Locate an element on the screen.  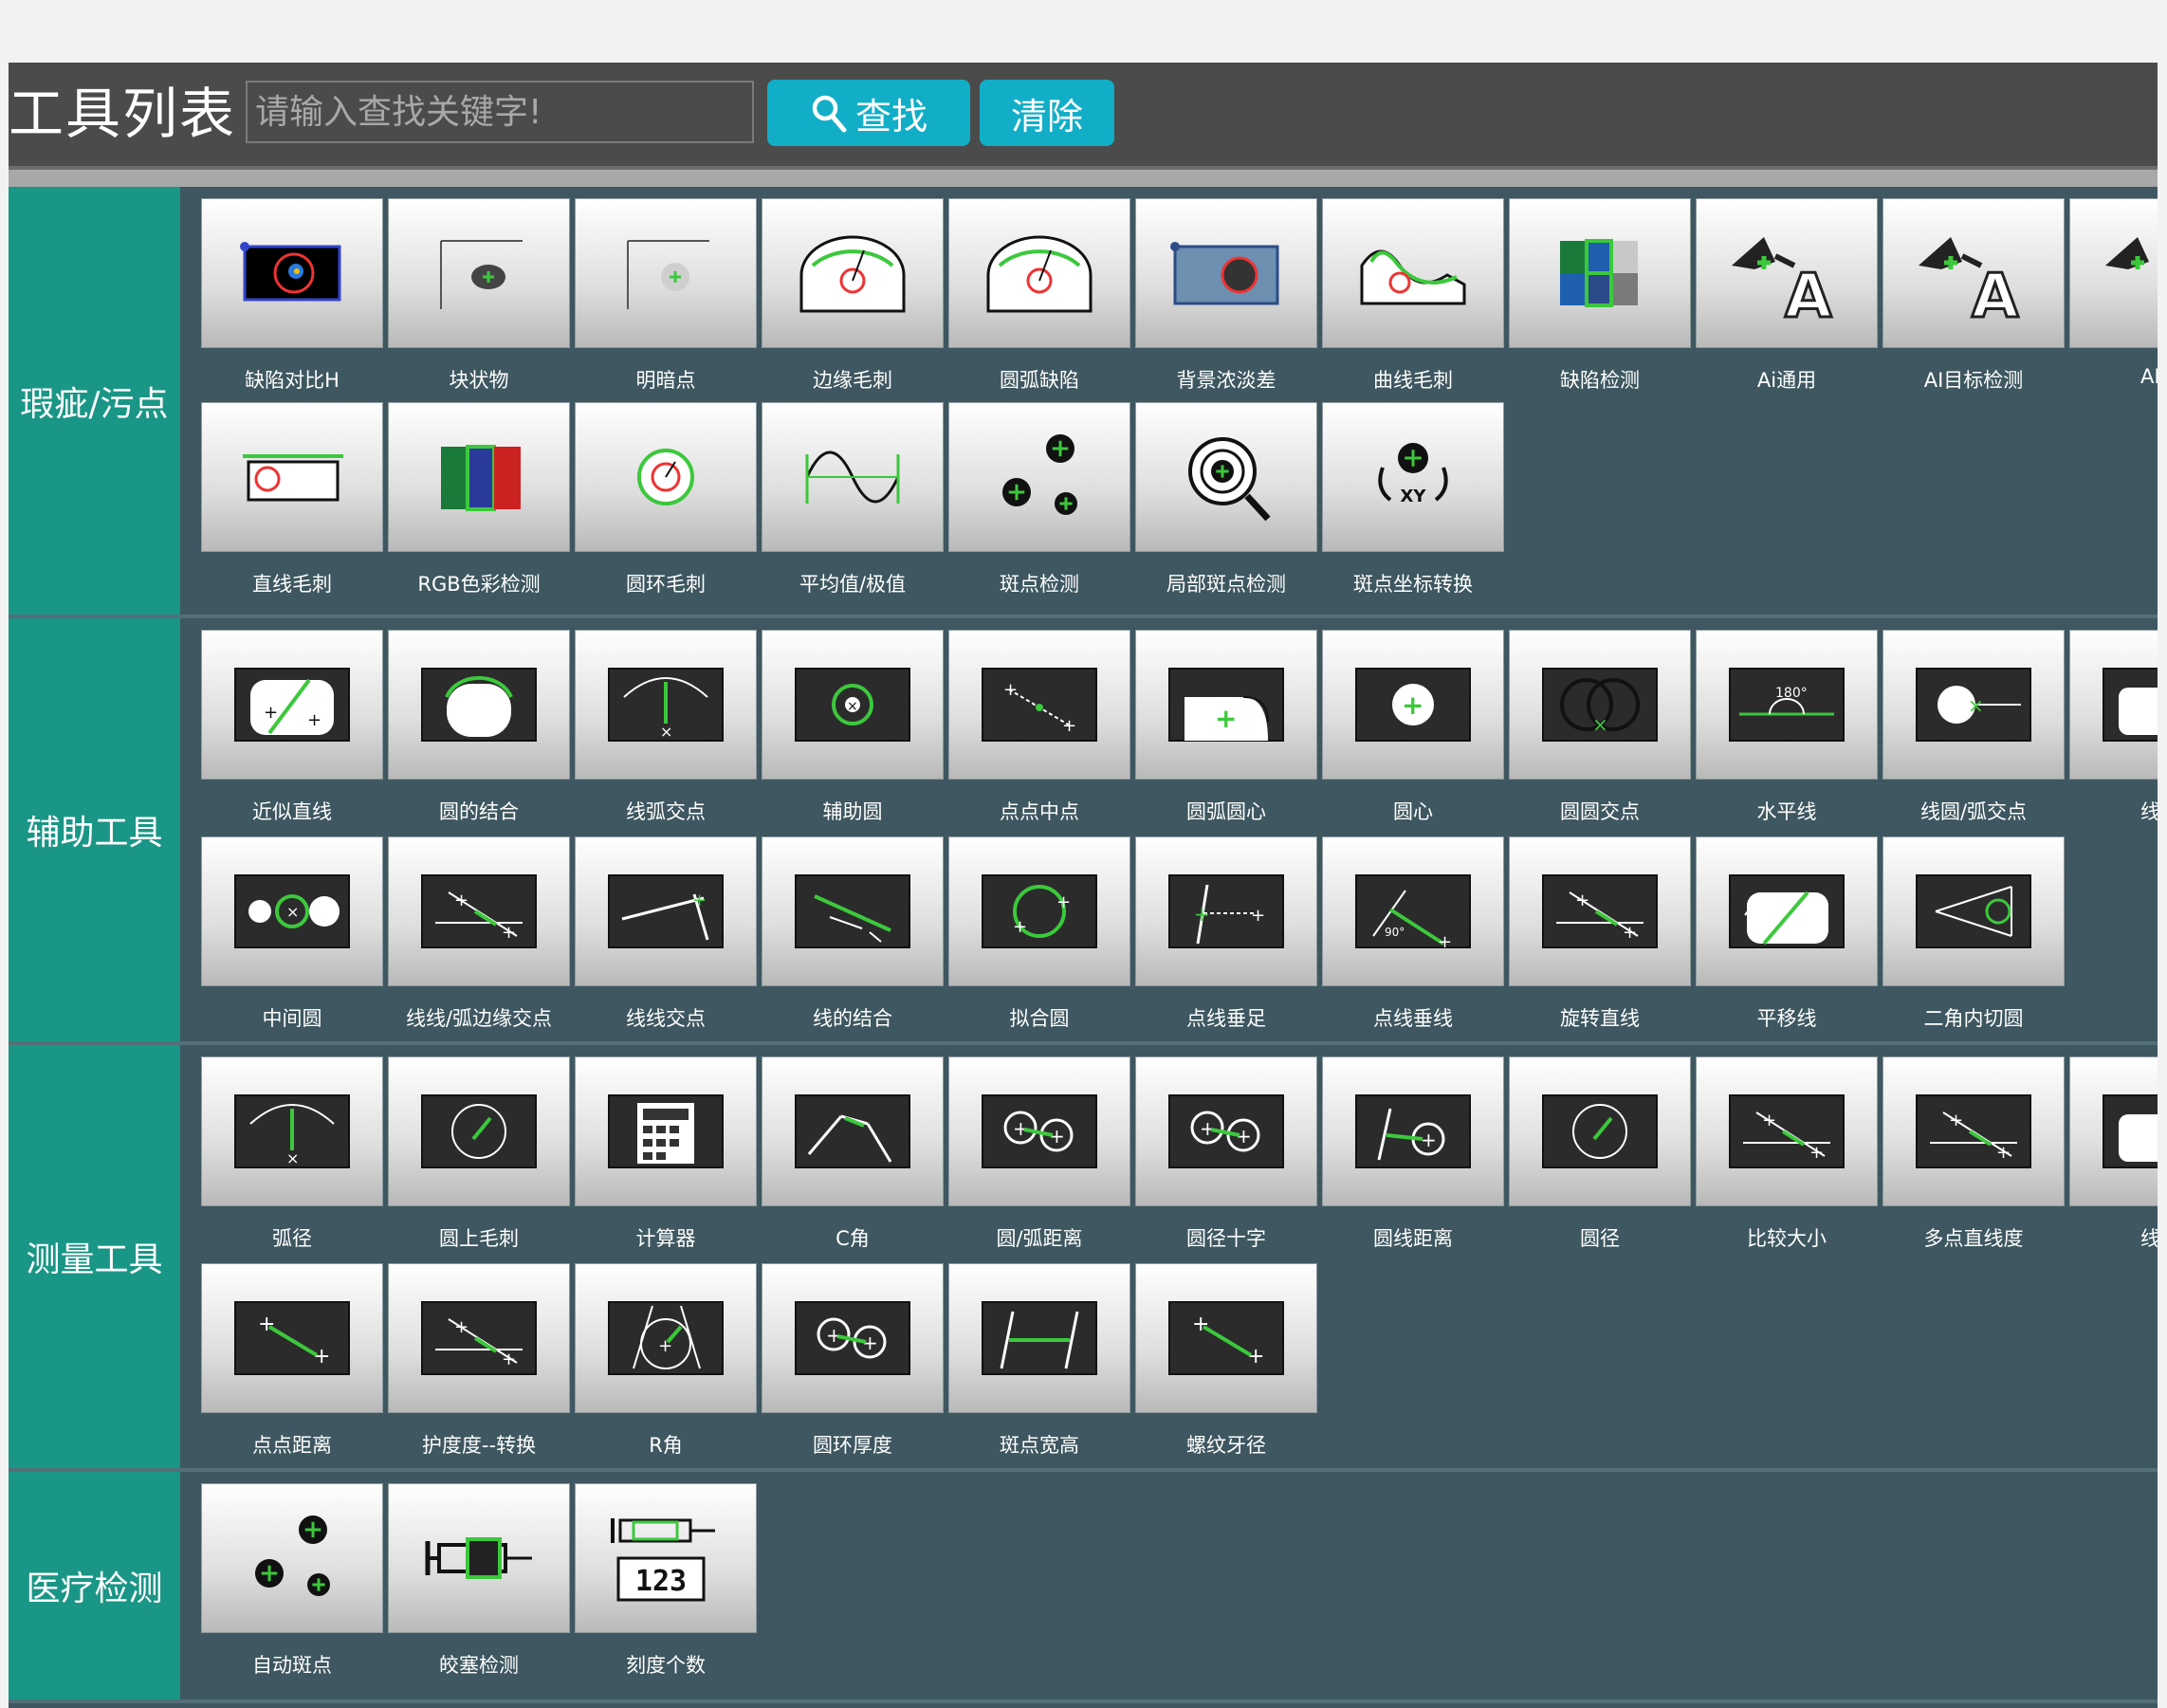
tool-tile: 局部斑点检测 is located at coordinates (1226, 504).